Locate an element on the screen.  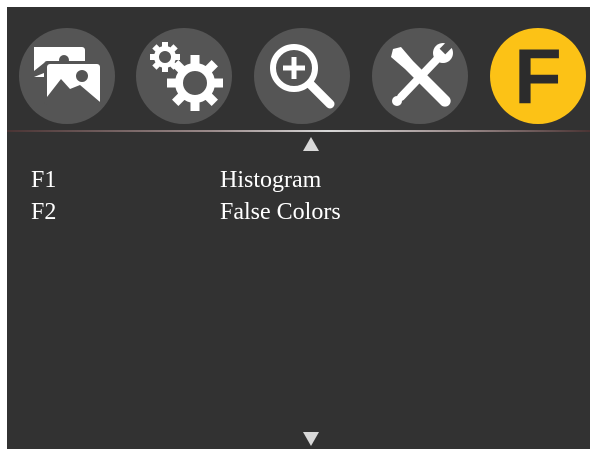
list-item-f2: F2 False Colors is located at coordinates (301, 212).